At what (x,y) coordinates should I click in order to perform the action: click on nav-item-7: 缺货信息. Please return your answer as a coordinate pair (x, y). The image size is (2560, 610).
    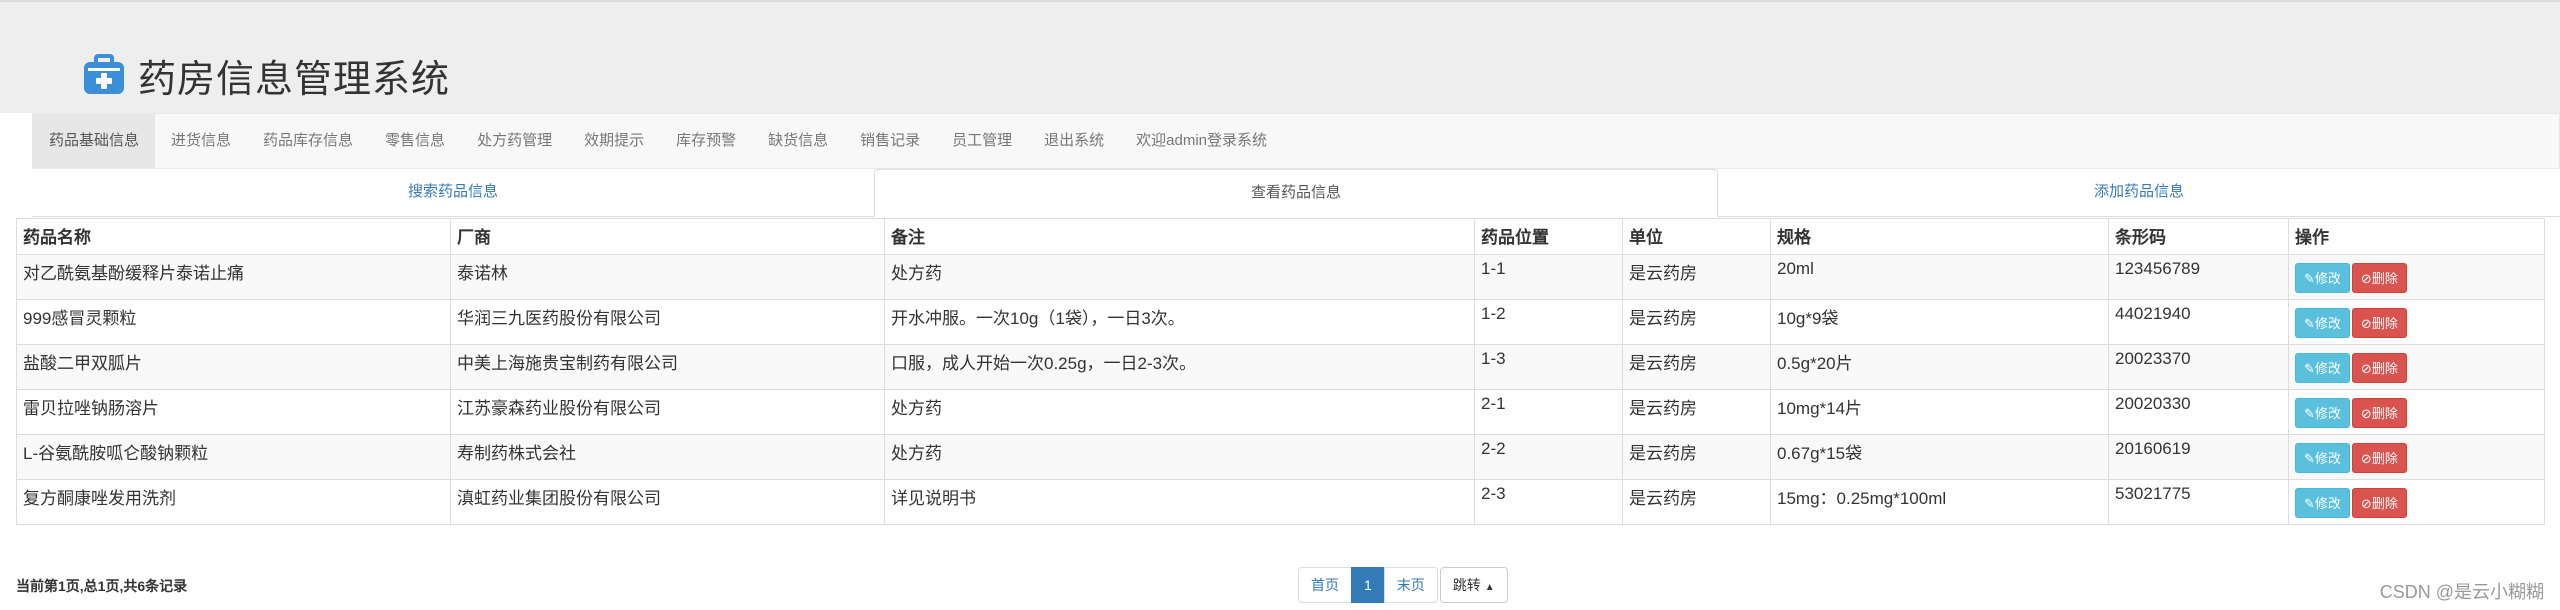
    Looking at the image, I should click on (798, 141).